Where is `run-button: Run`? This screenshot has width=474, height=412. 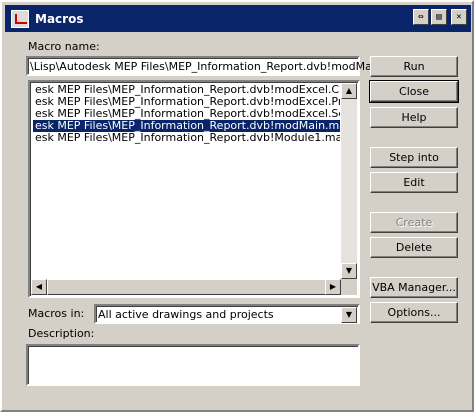
run-button: Run is located at coordinates (414, 66).